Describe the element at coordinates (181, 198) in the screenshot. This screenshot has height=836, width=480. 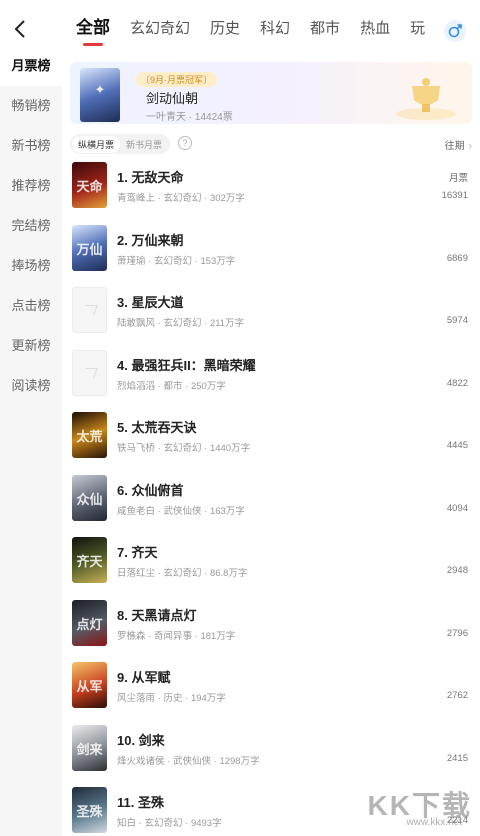
I see `book-meta: 青鸾峰上 · 玄幻奇幻 · 302万字` at that location.